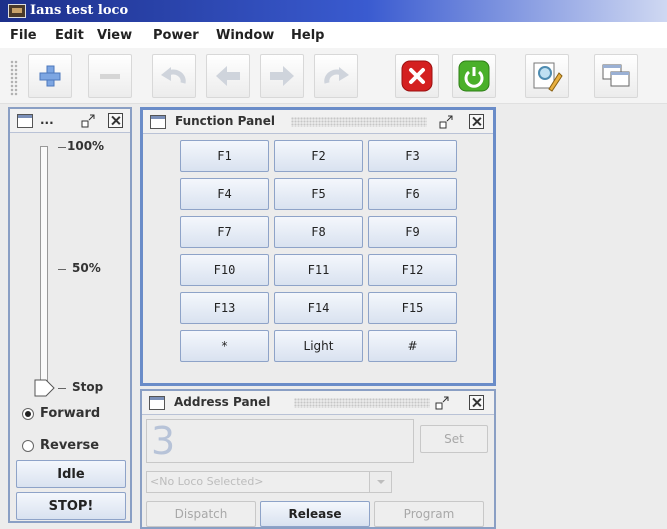 Image resolution: width=667 pixels, height=529 pixels. Describe the element at coordinates (86, 146) in the screenshot. I see `tick-label-max: 100%` at that location.